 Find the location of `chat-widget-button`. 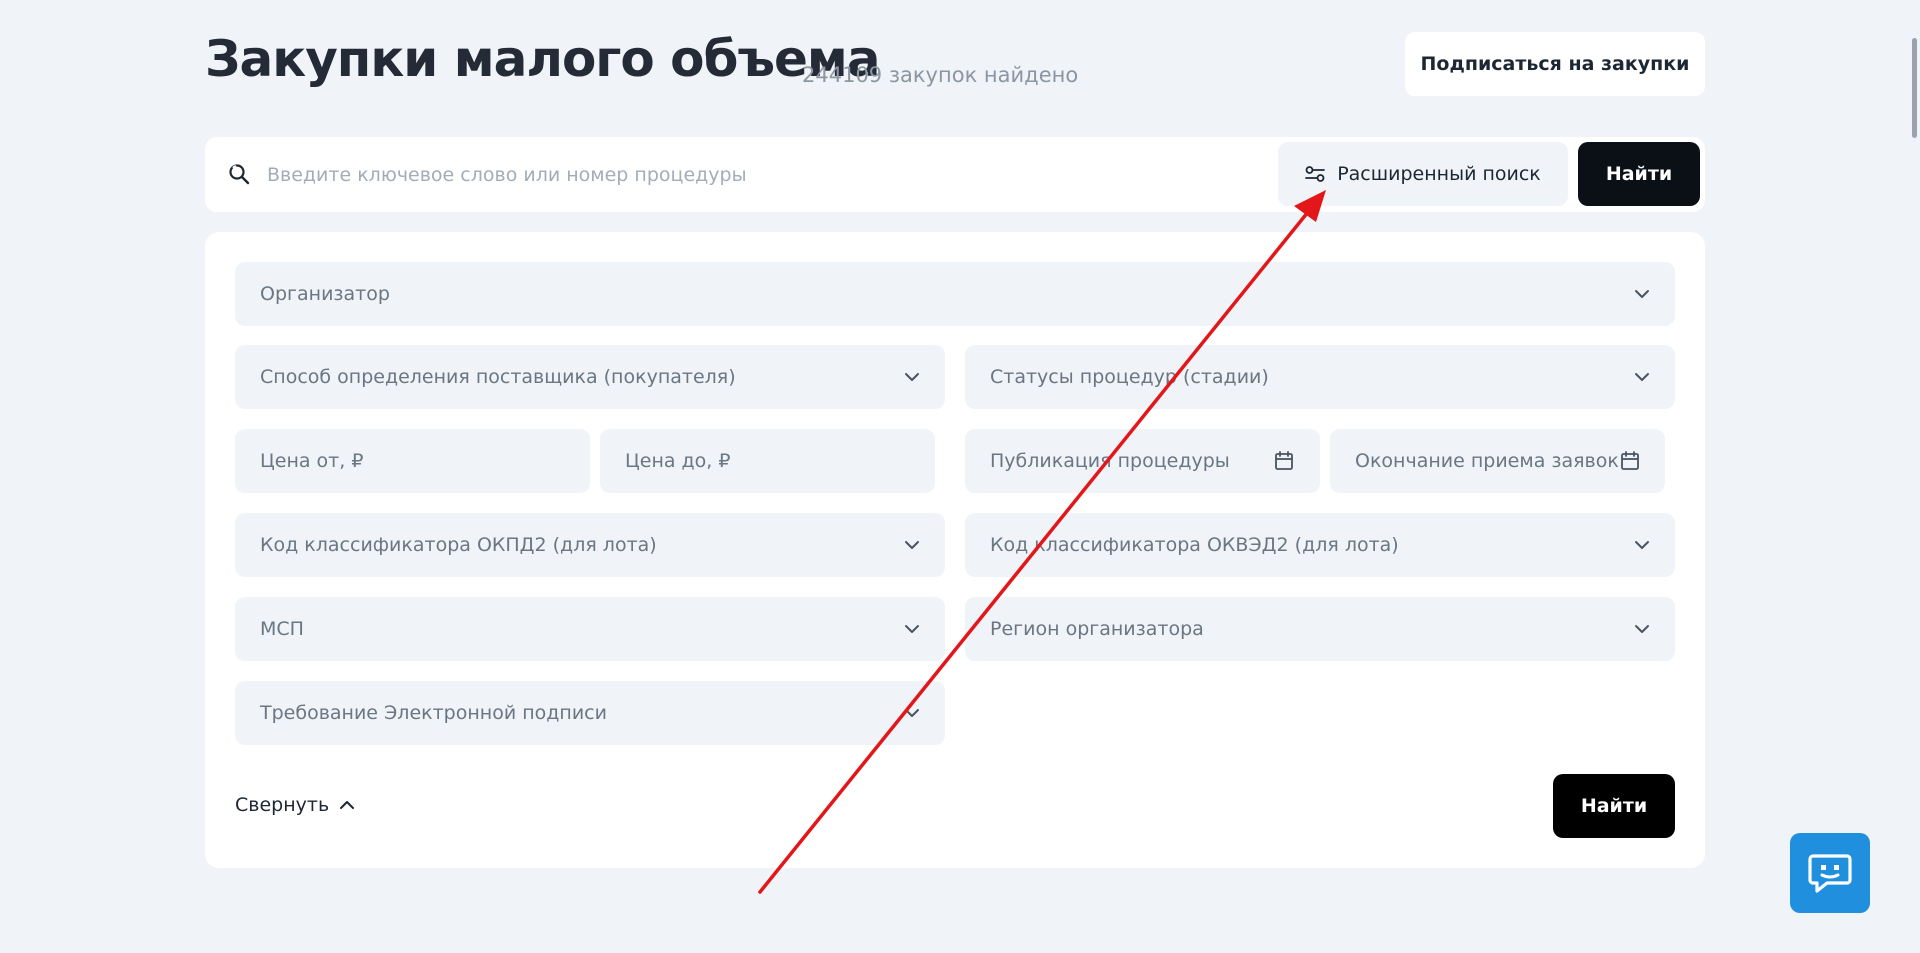

chat-widget-button is located at coordinates (1830, 873).